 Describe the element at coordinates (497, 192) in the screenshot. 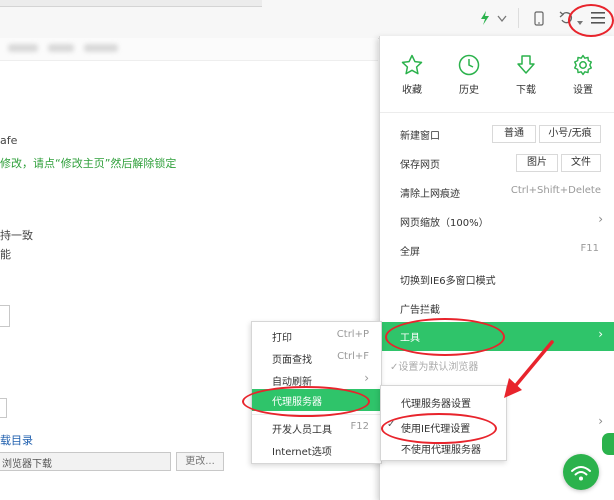

I see `menu-item-clear-traces: 清除上网痕迹 Ctrl+Shift+Delete` at that location.